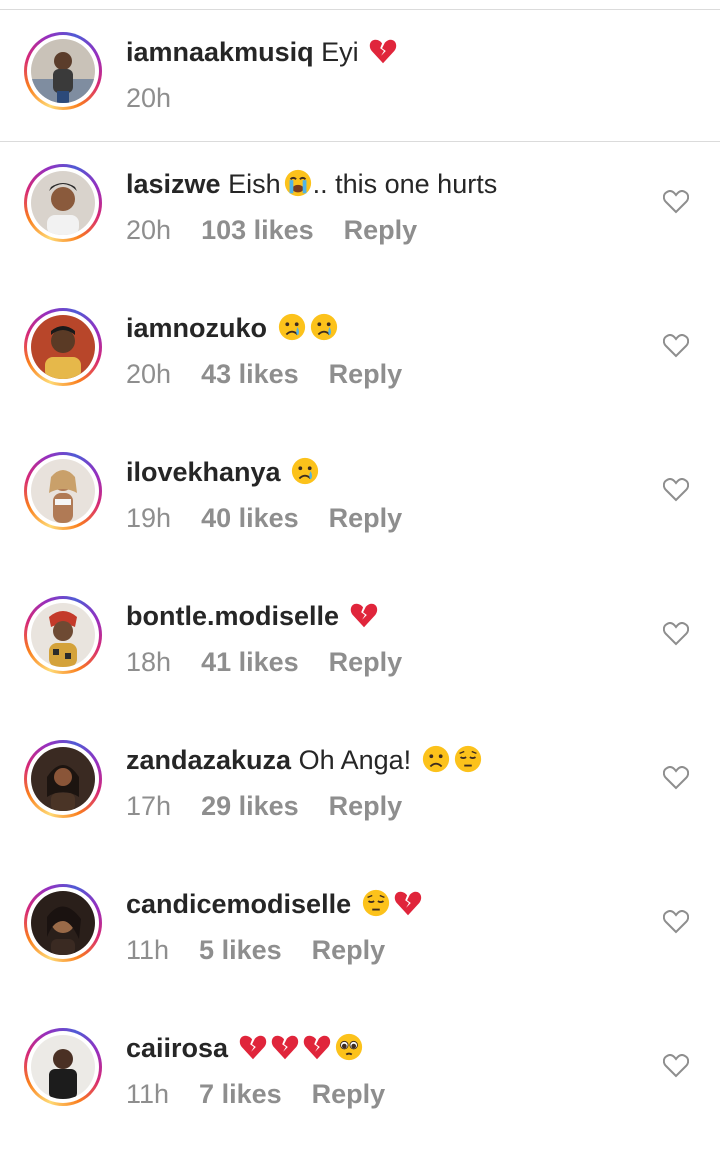  I want to click on comment-text: bontle.modiselle, so click(252, 616).